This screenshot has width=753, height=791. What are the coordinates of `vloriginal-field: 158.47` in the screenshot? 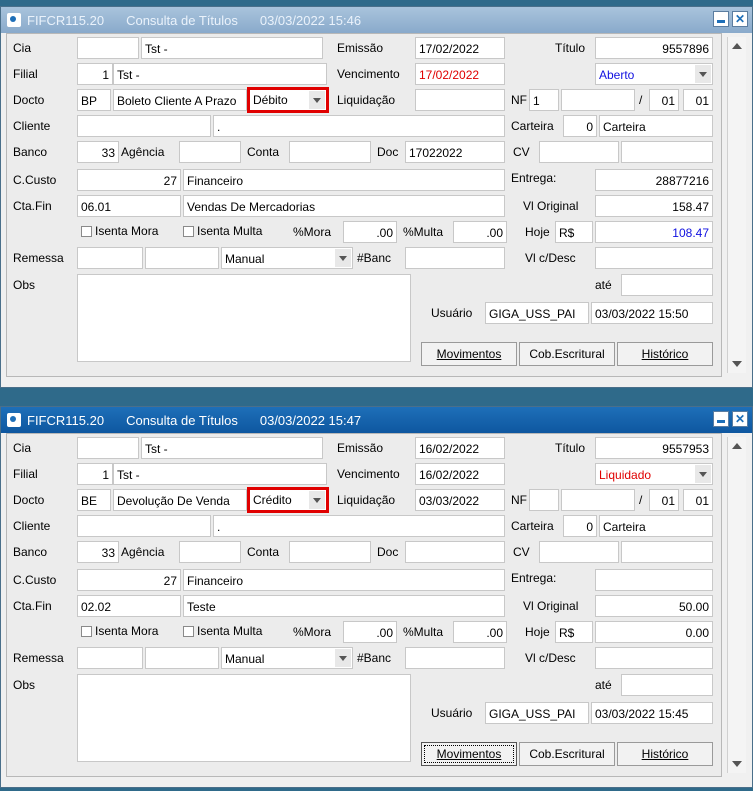 It's located at (654, 206).